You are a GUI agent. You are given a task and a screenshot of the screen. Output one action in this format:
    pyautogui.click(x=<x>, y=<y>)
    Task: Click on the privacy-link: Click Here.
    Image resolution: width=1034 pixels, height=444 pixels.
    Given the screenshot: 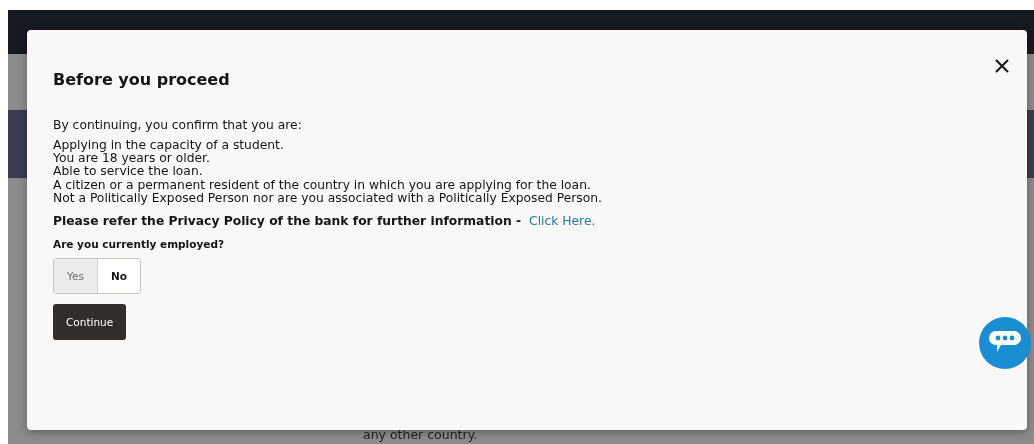 What is the action you would take?
    pyautogui.click(x=562, y=221)
    